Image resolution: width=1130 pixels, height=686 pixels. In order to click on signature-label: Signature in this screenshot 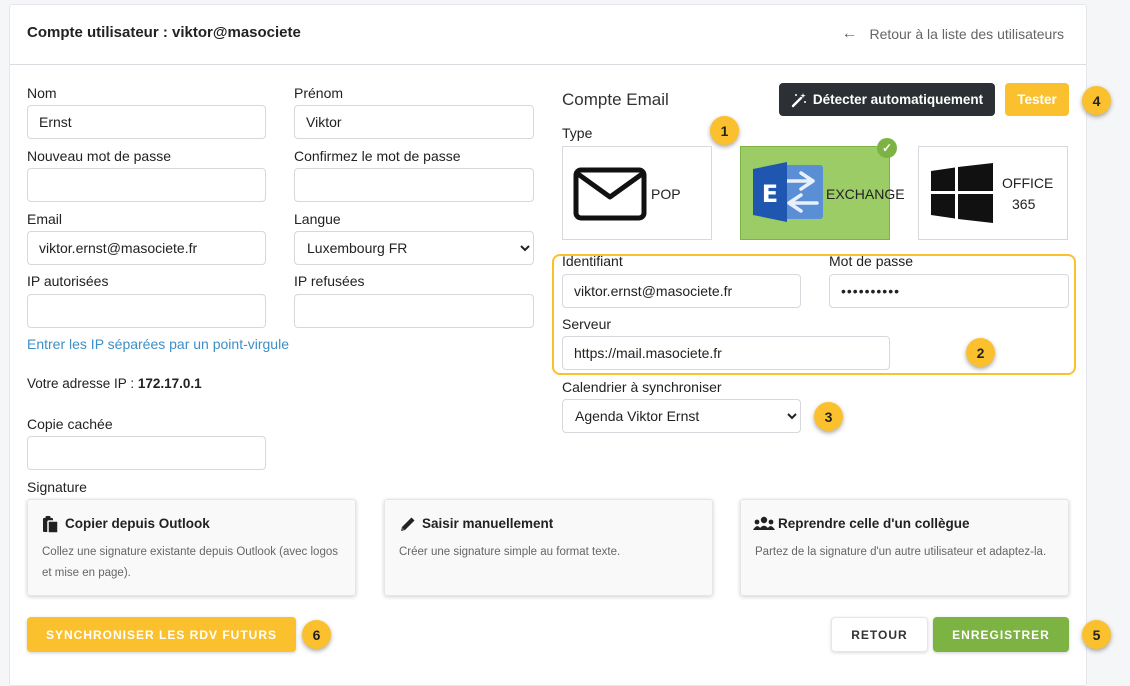, I will do `click(57, 487)`.